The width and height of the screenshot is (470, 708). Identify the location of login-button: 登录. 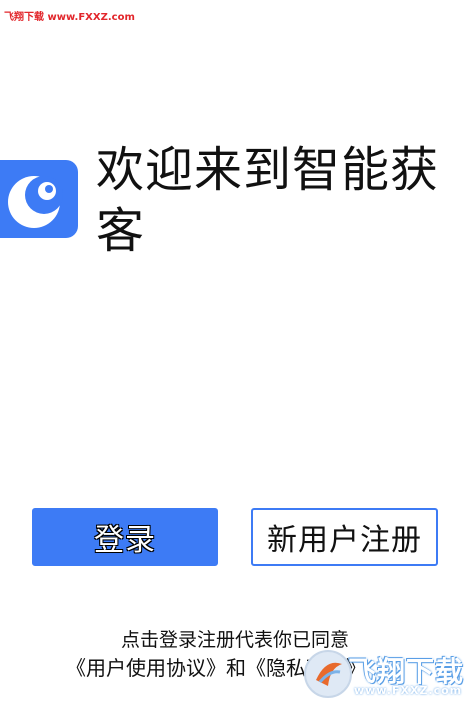
(125, 537).